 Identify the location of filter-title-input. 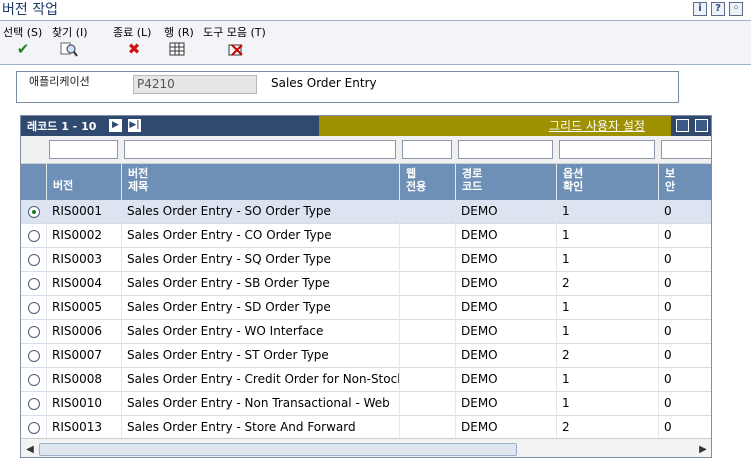
(260, 149).